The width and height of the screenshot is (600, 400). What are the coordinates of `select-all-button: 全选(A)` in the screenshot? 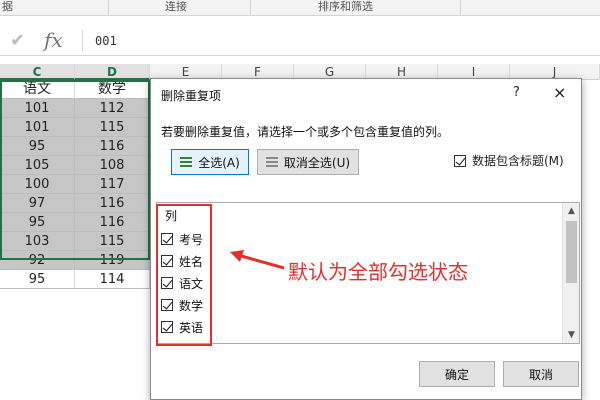 It's located at (210, 162).